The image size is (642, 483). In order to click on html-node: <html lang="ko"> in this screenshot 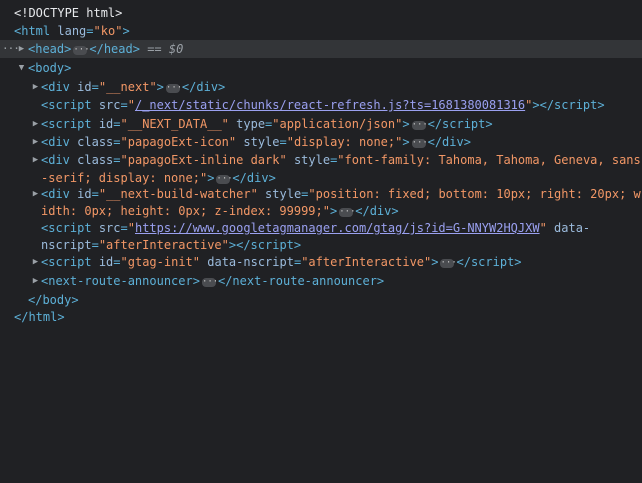, I will do `click(72, 31)`.